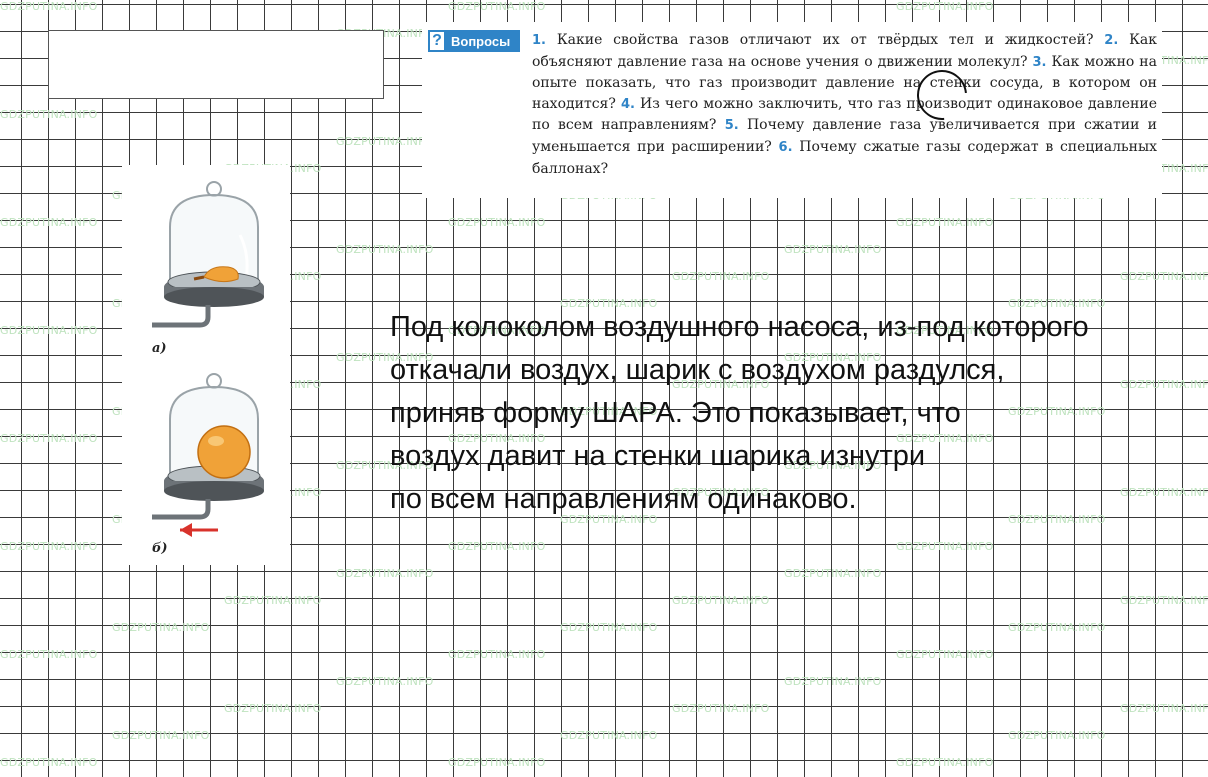 This screenshot has height=777, width=1208. I want to click on caption-b: б), so click(160, 548).